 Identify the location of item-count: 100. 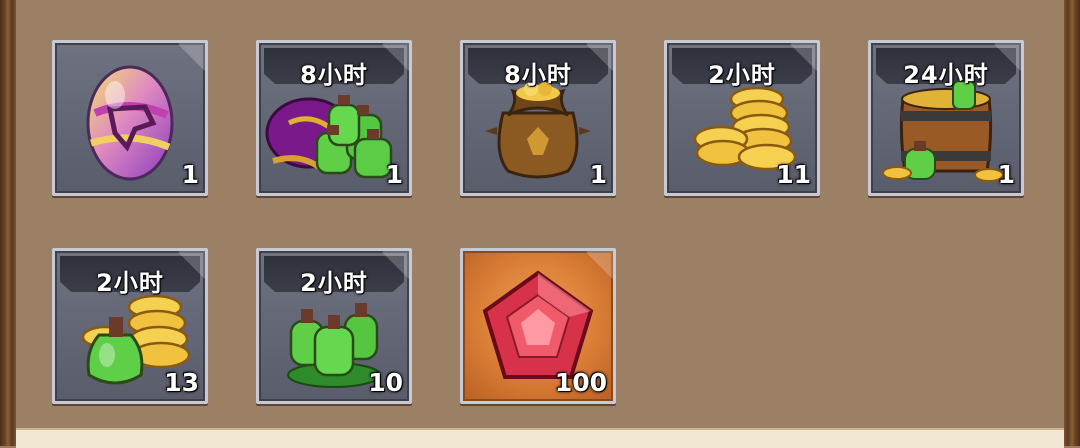
(580, 382).